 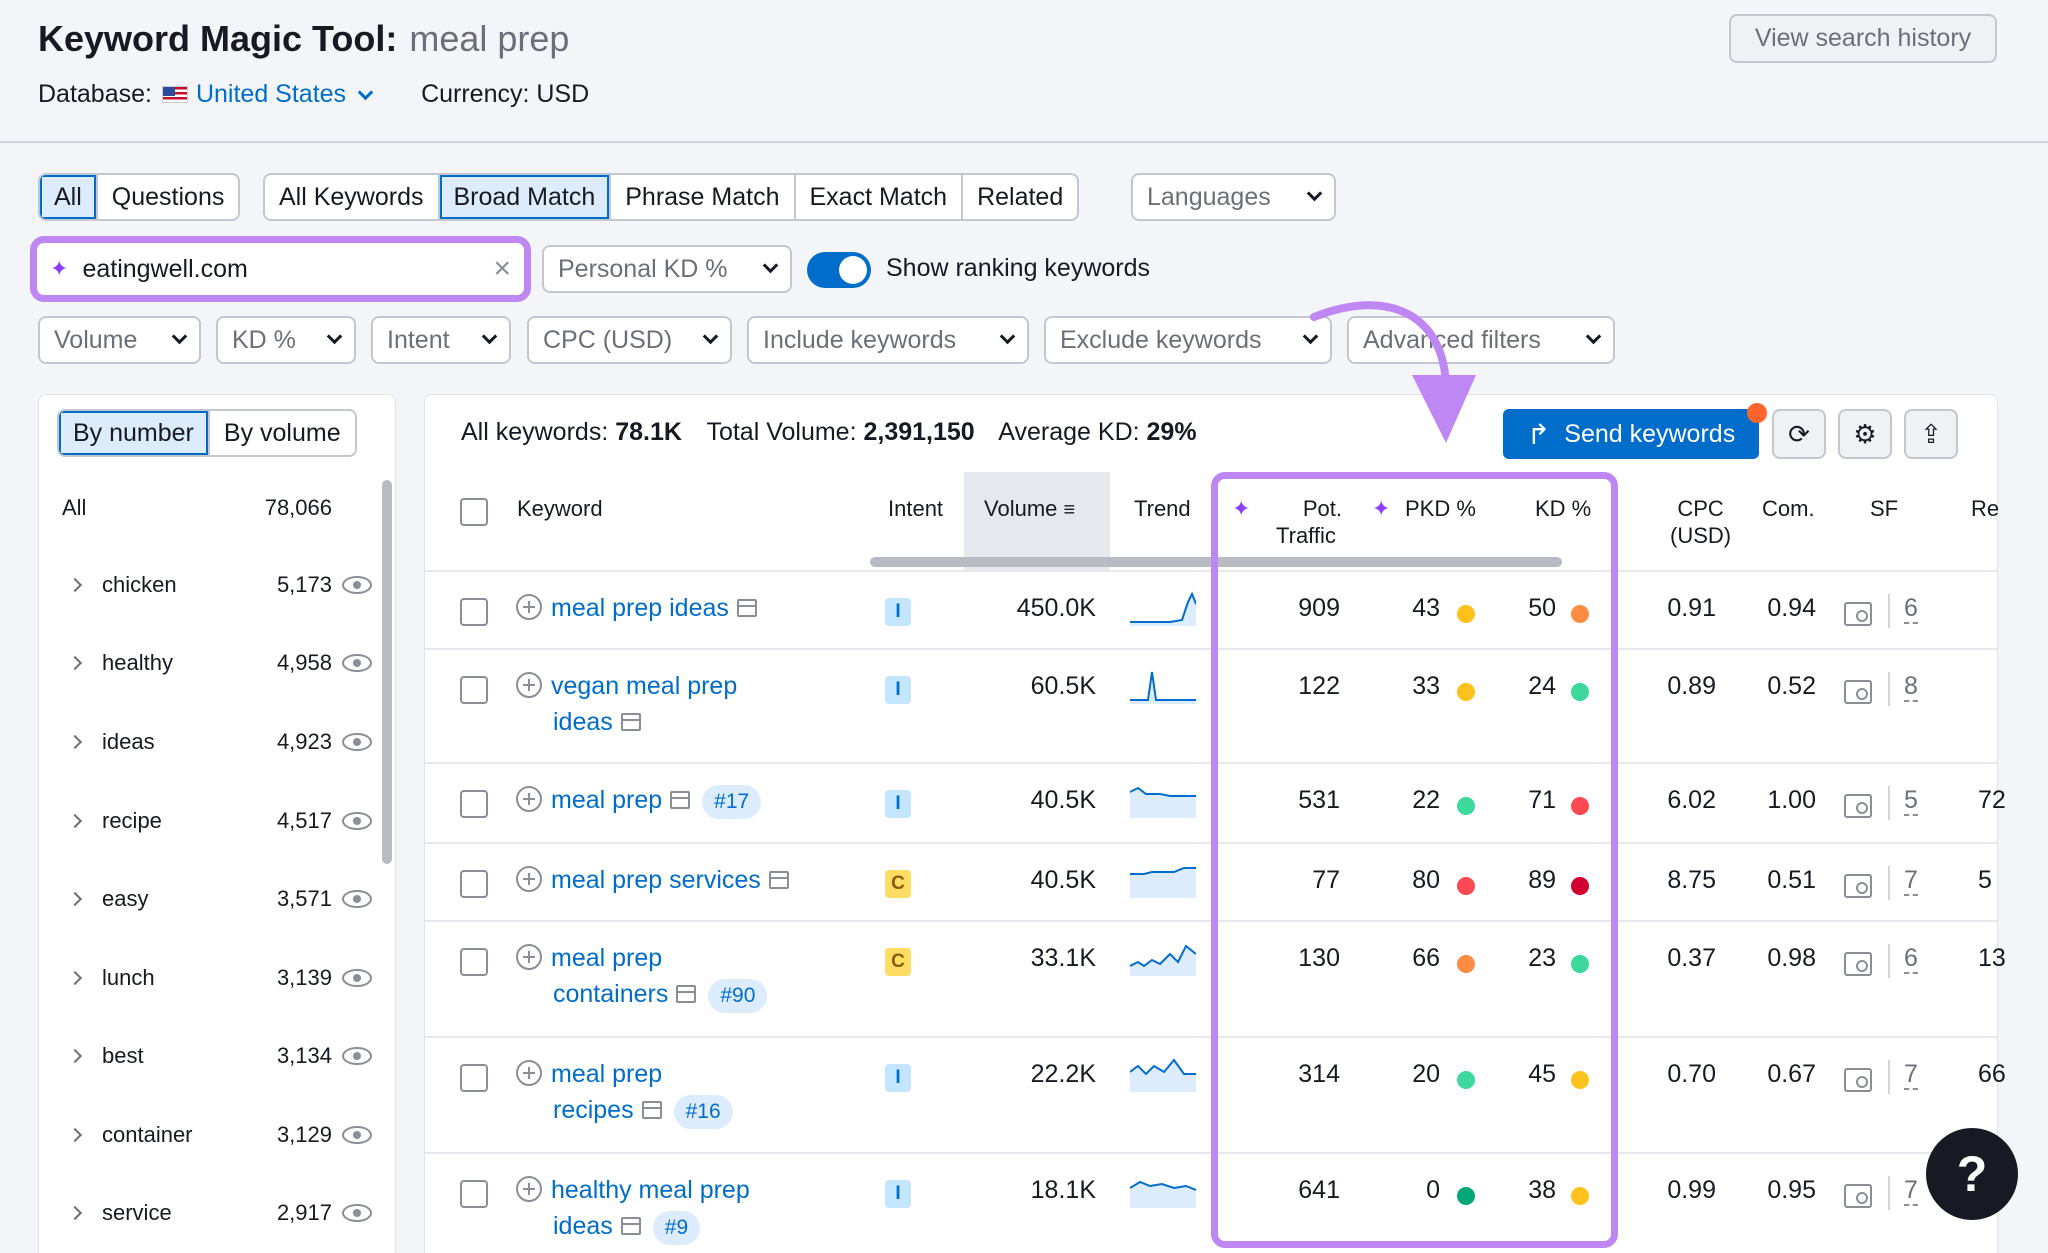 I want to click on keyword-link-line2: containers, so click(x=610, y=994).